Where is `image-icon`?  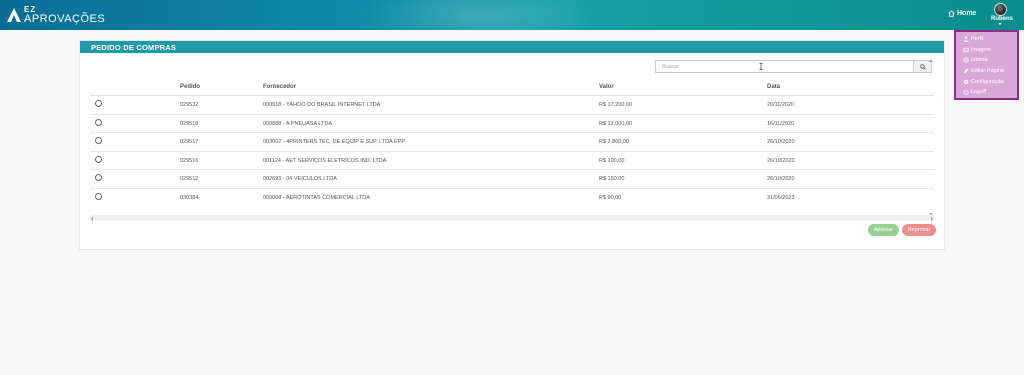
image-icon is located at coordinates (966, 49).